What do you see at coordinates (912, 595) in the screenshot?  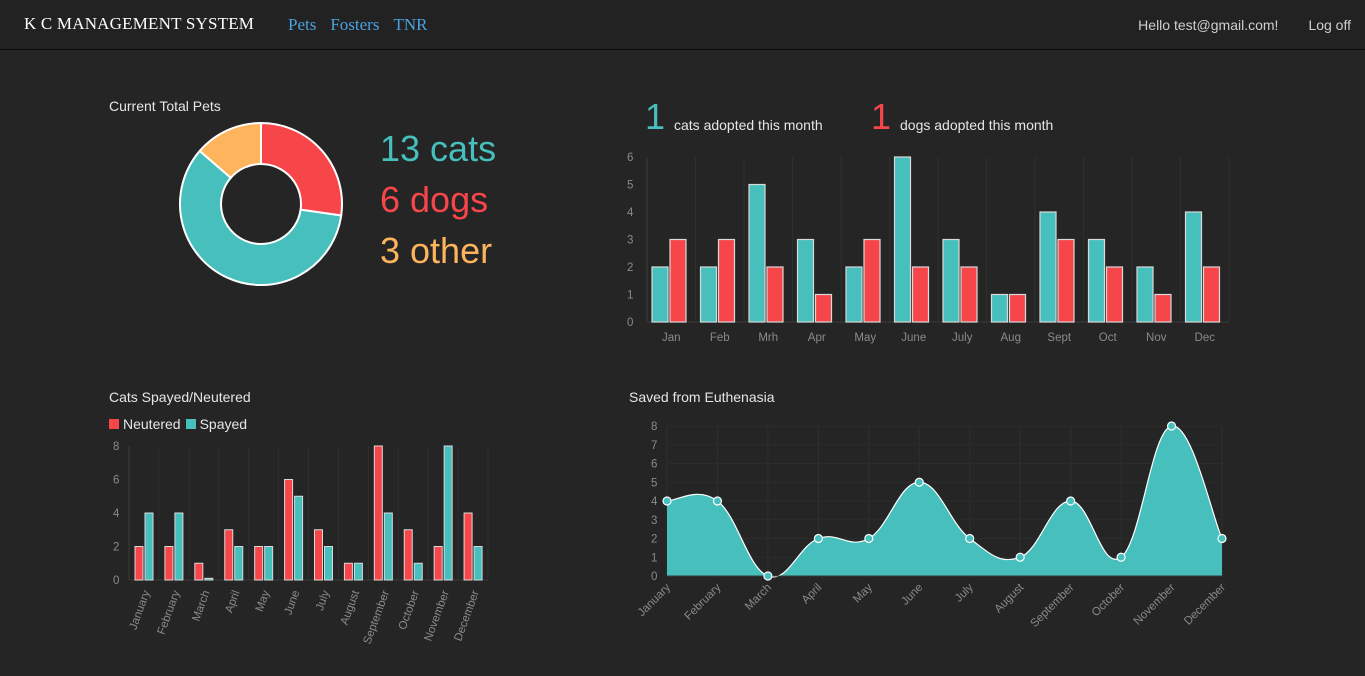 I see `saved-x-tick: June` at bounding box center [912, 595].